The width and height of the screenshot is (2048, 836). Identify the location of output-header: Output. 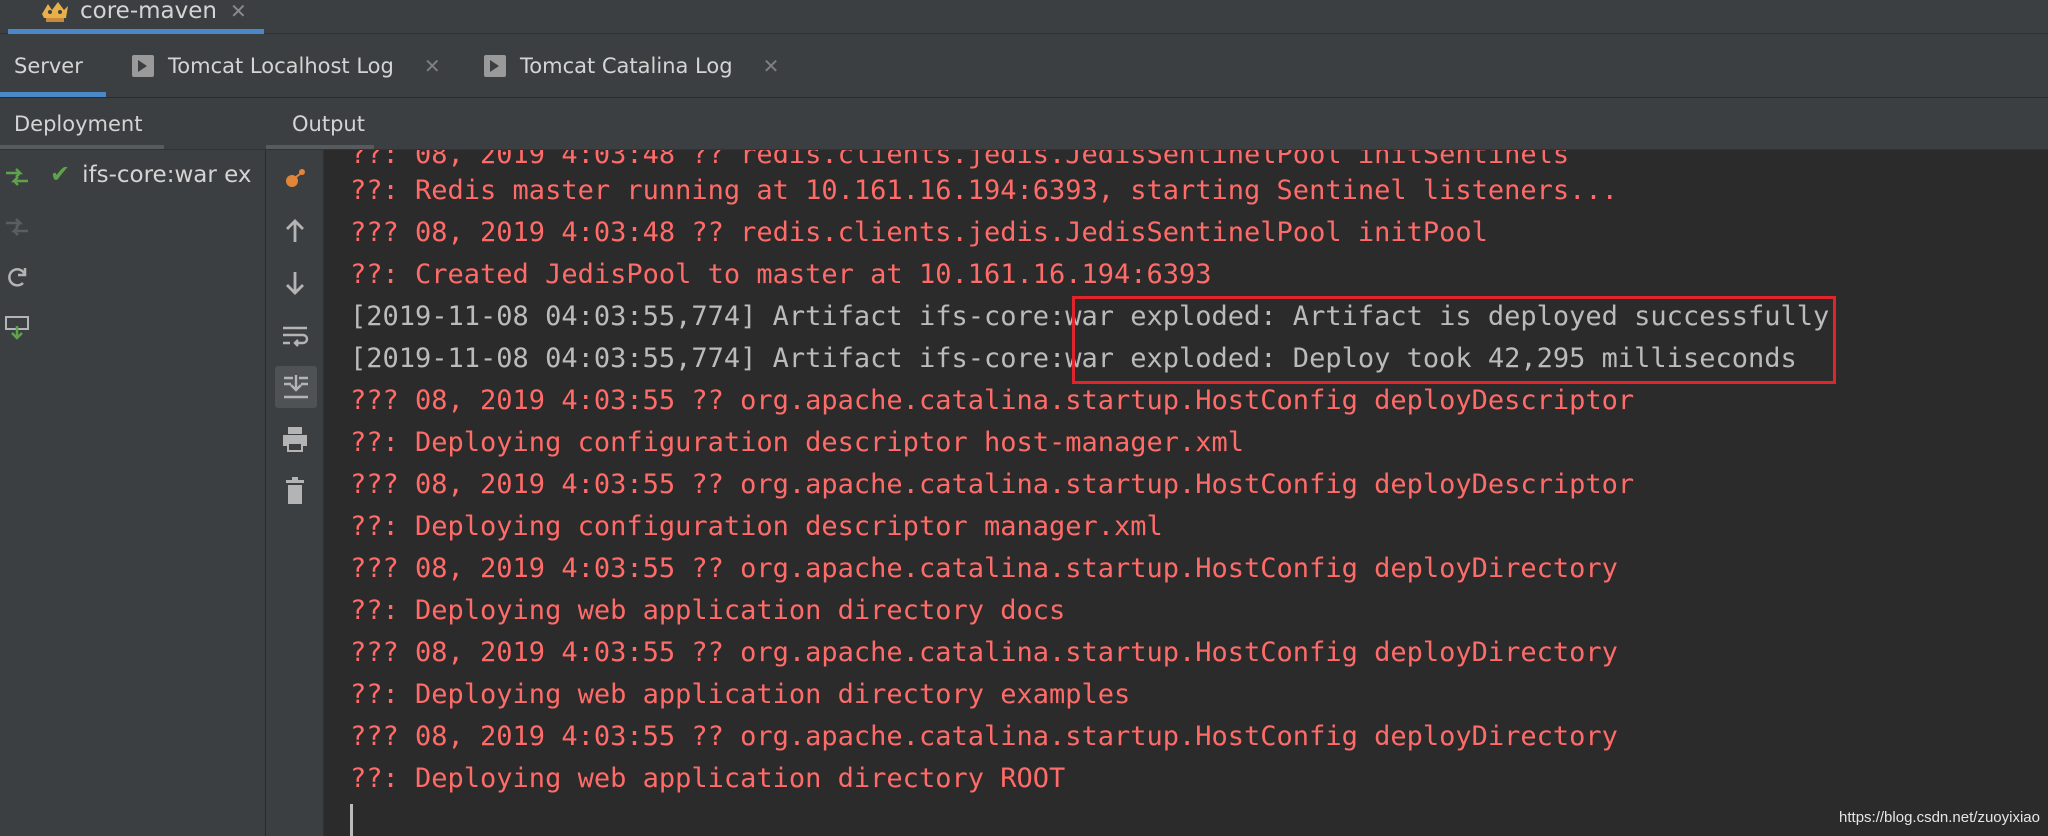
(1157, 124).